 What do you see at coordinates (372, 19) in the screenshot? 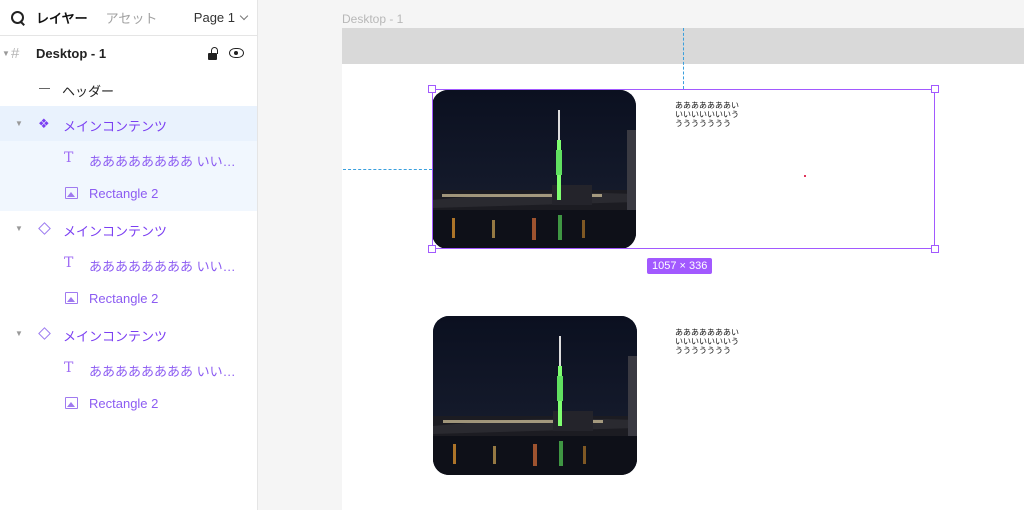
I see `frame-title: Desktop - 1` at bounding box center [372, 19].